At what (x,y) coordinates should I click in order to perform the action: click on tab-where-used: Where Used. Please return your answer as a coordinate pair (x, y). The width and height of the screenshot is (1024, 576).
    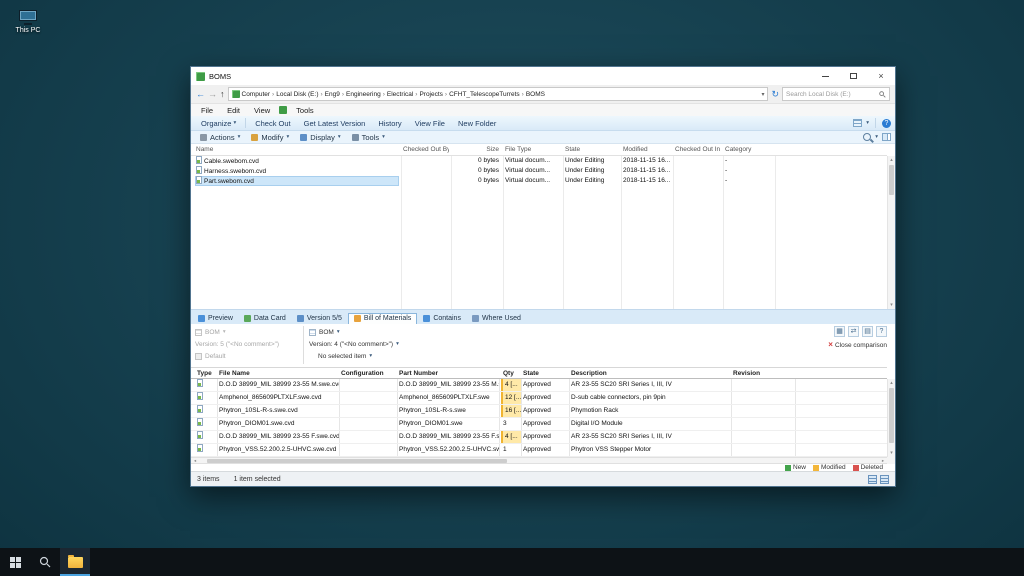
    Looking at the image, I should click on (496, 319).